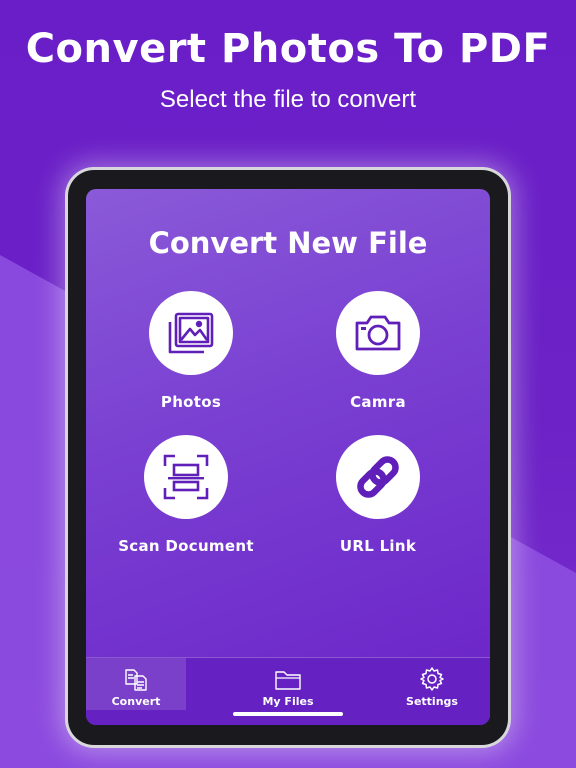  I want to click on screen-title: Convert New File, so click(288, 243).